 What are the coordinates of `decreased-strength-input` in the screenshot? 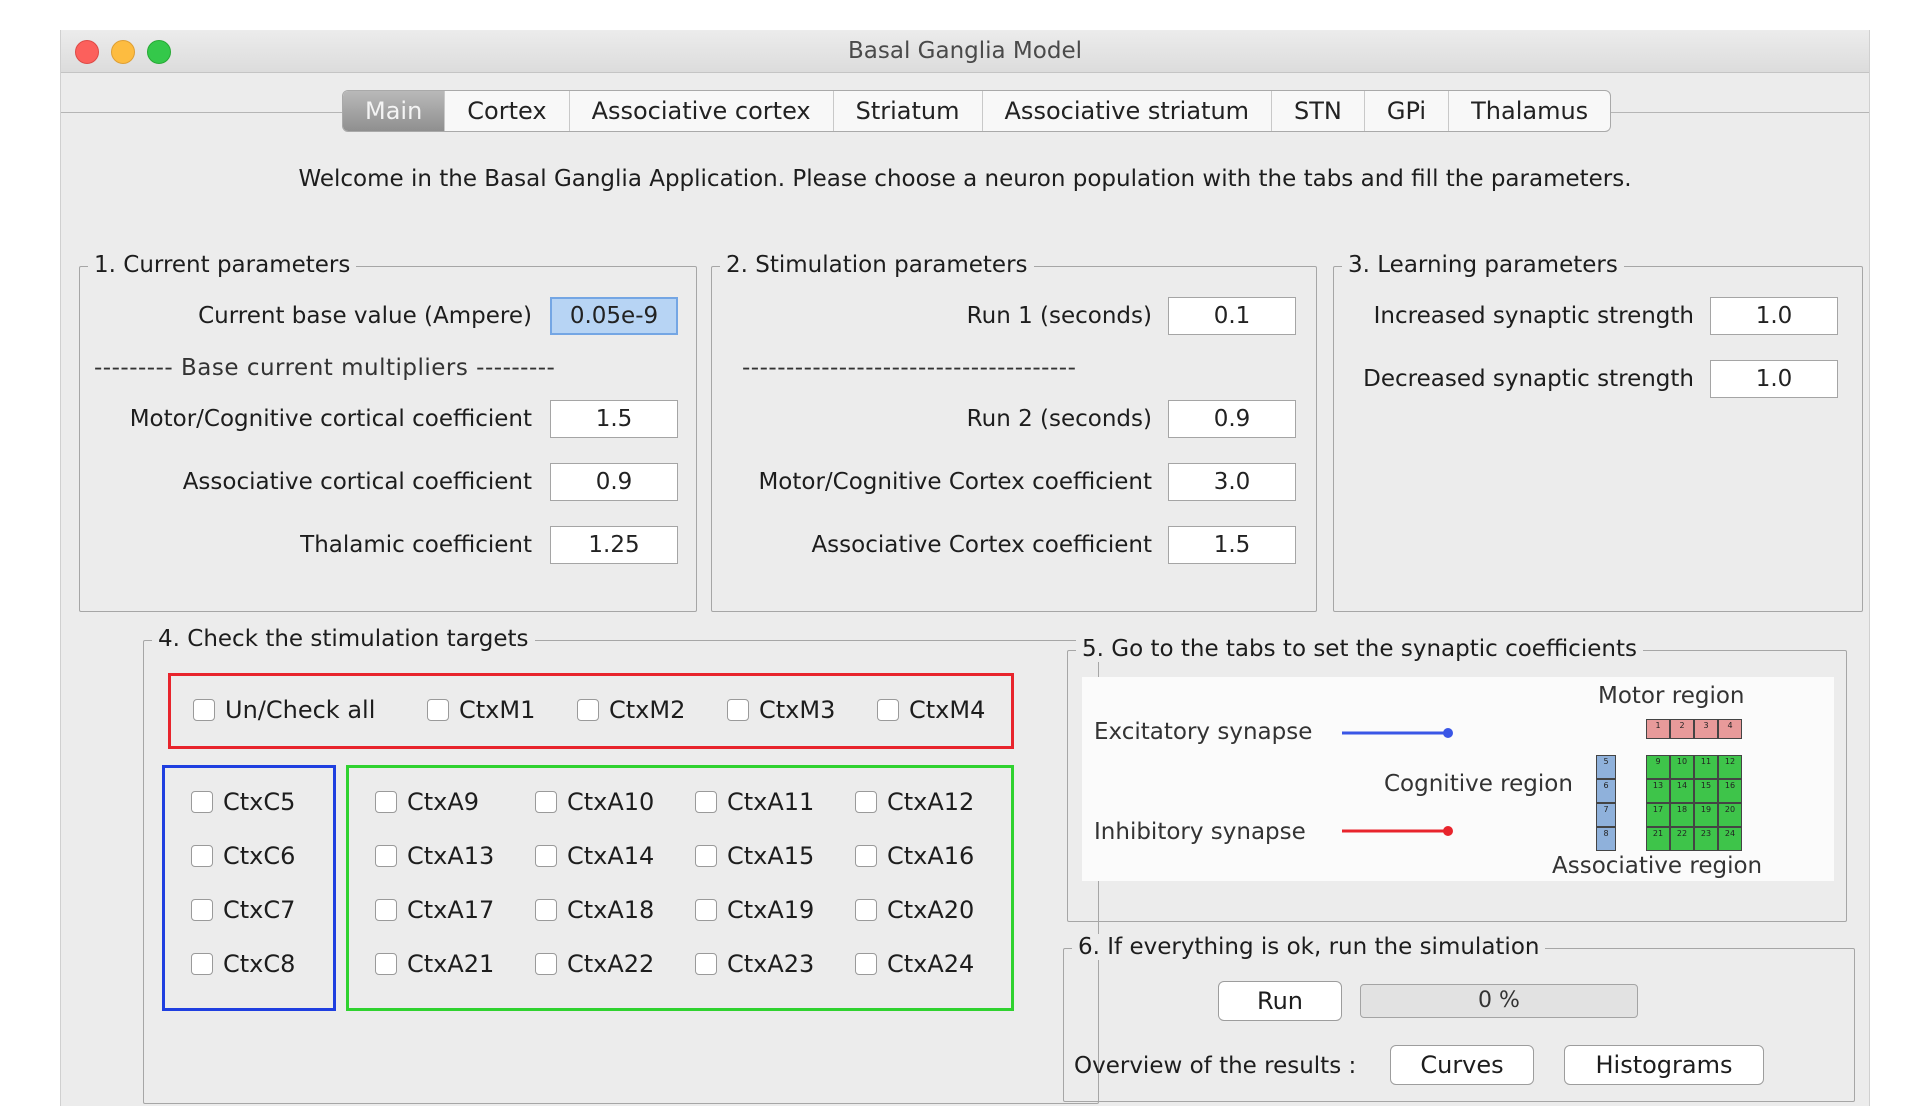 It's located at (1774, 379).